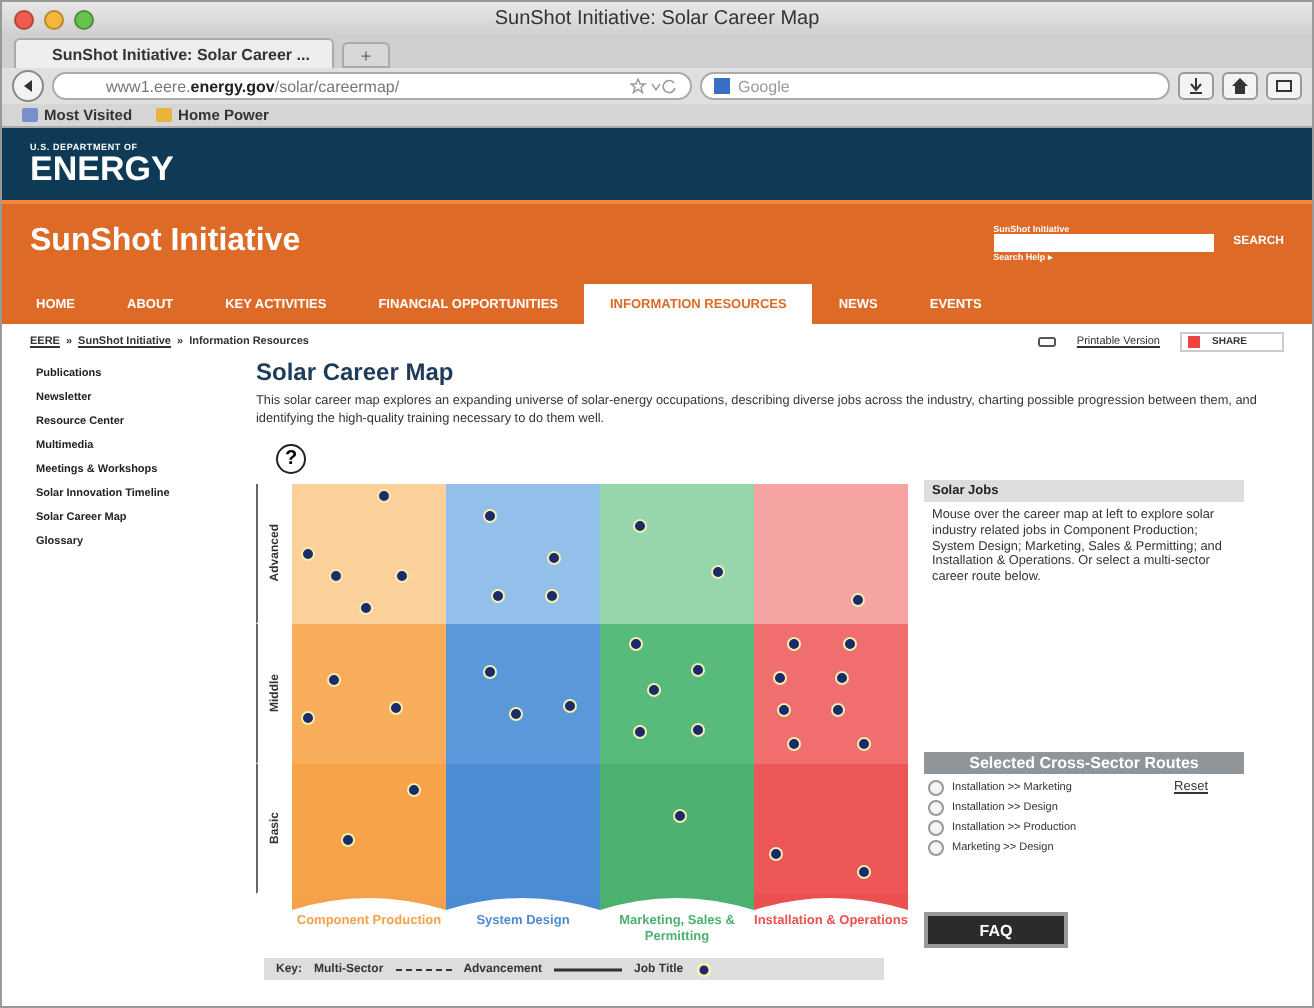 This screenshot has width=1314, height=1008. I want to click on faq-button: FAQ, so click(996, 930).